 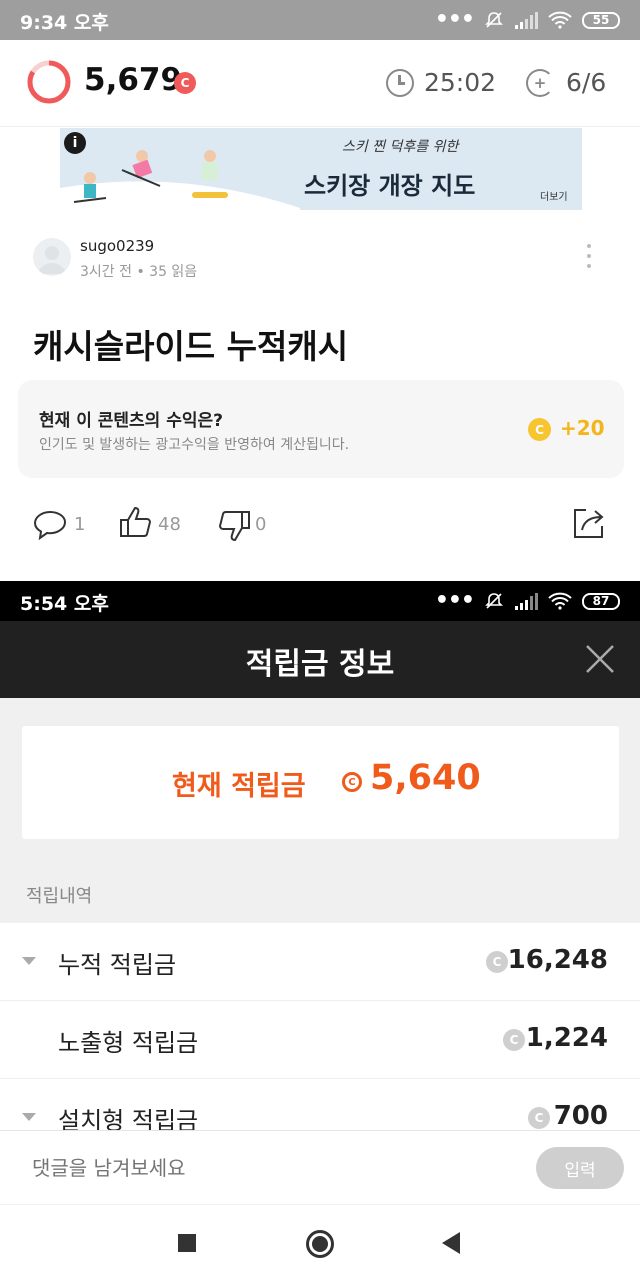 What do you see at coordinates (128, 1043) in the screenshot?
I see `row-label: 노출형 적립금` at bounding box center [128, 1043].